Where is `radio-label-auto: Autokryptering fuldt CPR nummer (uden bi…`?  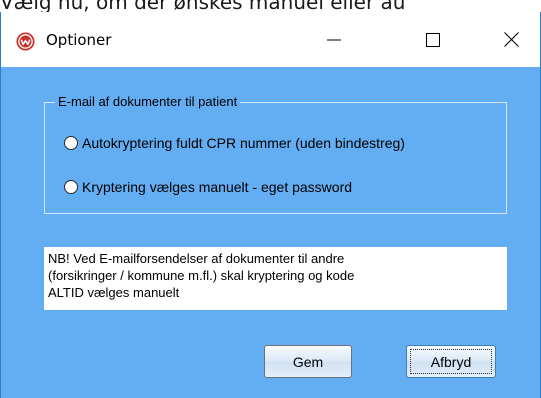 radio-label-auto: Autokryptering fuldt CPR nummer (uden bi… is located at coordinates (243, 143).